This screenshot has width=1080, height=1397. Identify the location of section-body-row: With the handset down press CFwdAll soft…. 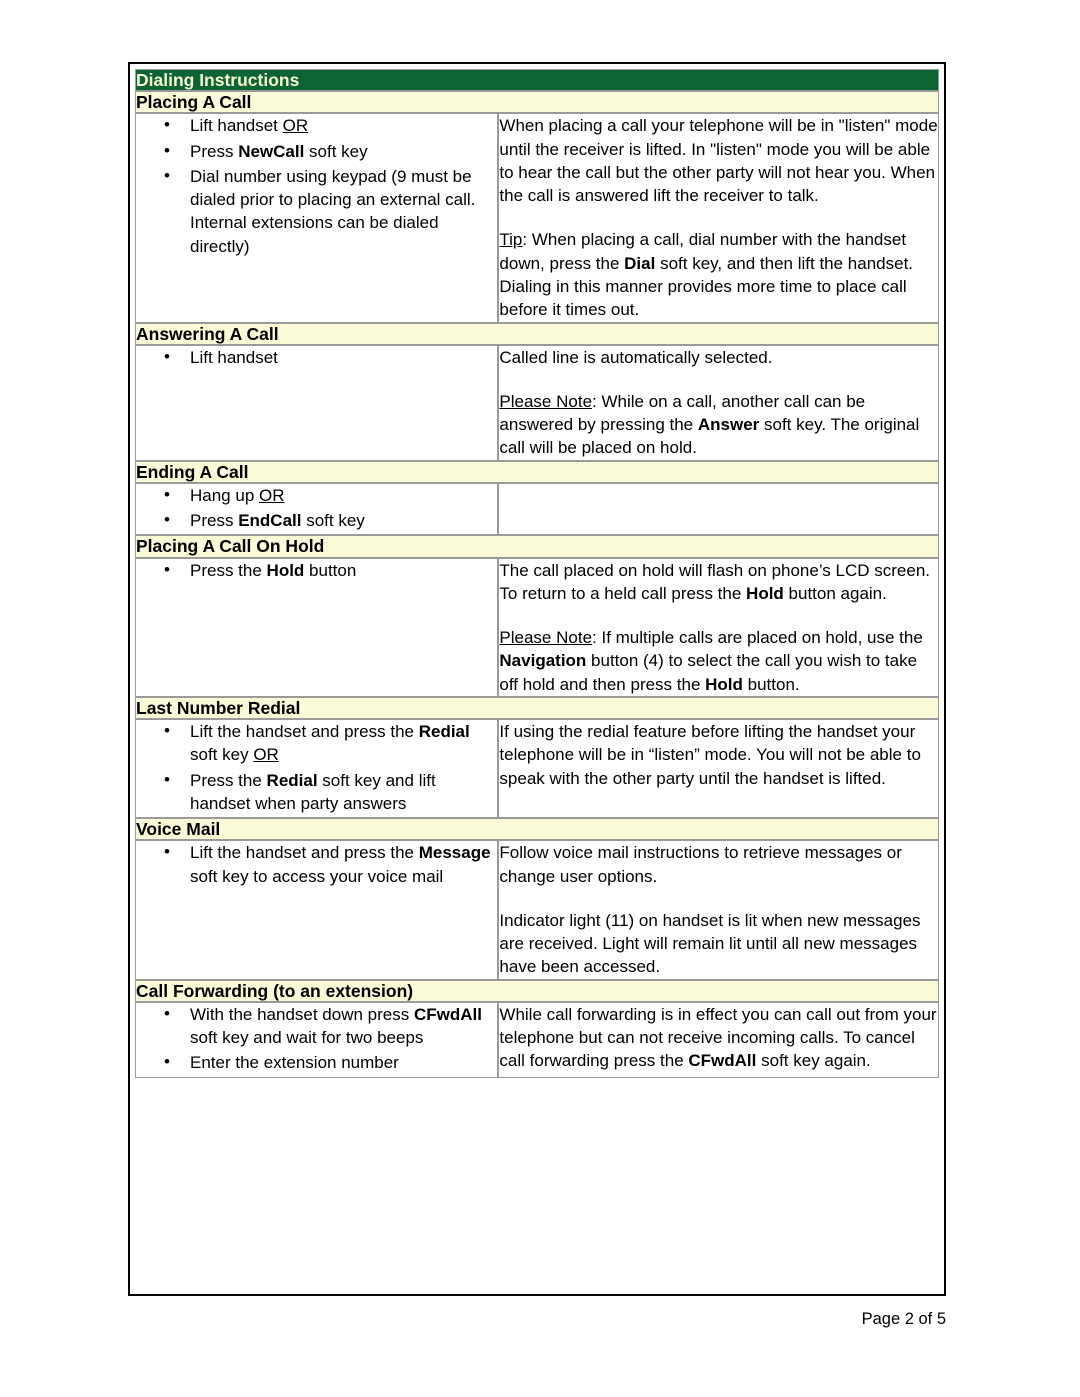
(537, 1039).